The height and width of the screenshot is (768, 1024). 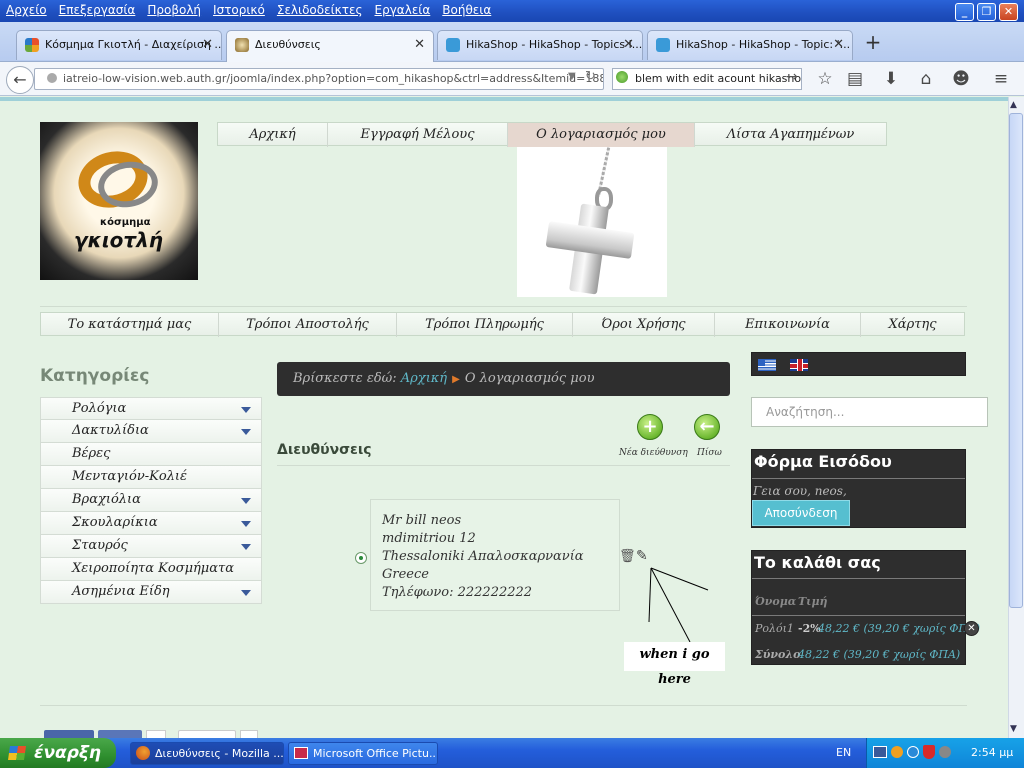 What do you see at coordinates (20, 80) in the screenshot?
I see `back-icon: ←` at bounding box center [20, 80].